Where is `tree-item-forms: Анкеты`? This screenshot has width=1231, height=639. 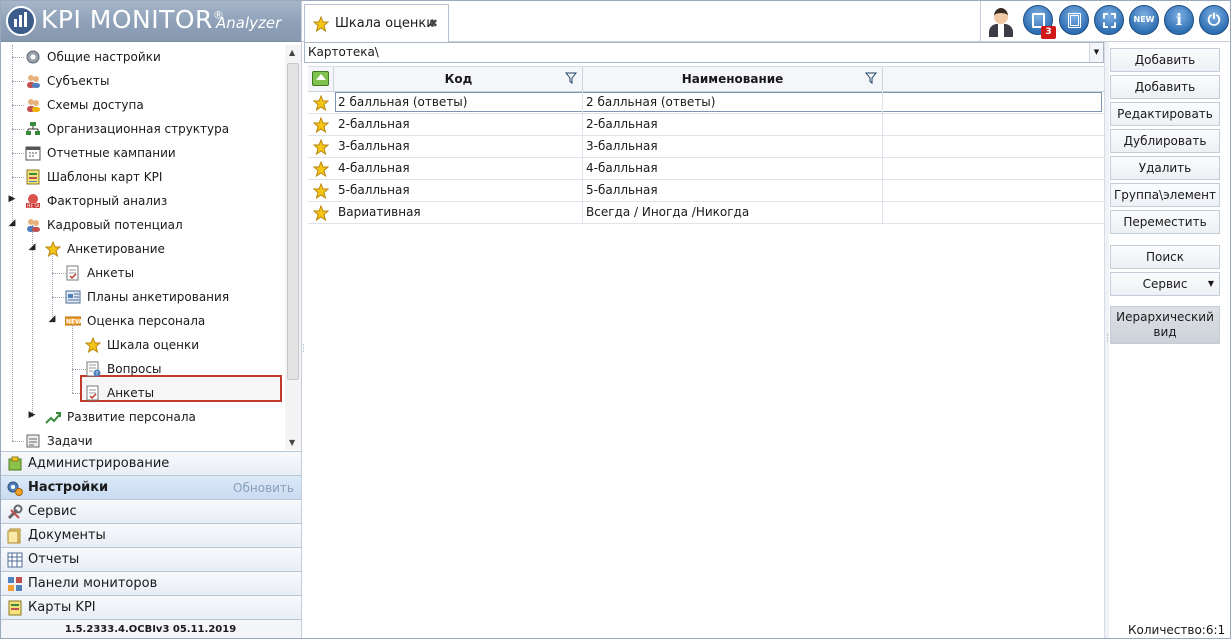
tree-item-forms: Анкеты is located at coordinates (99, 273).